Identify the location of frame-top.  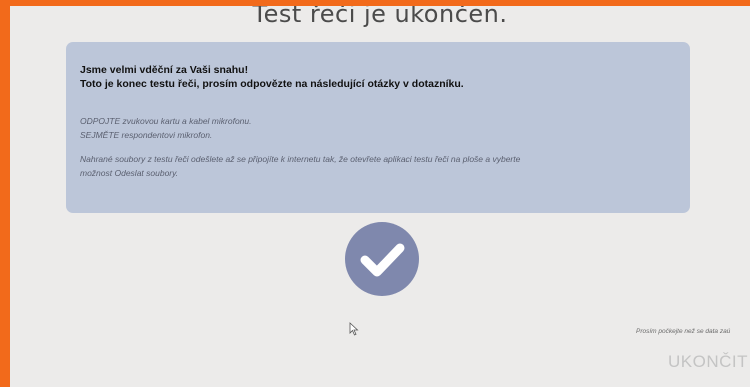
(375, 3).